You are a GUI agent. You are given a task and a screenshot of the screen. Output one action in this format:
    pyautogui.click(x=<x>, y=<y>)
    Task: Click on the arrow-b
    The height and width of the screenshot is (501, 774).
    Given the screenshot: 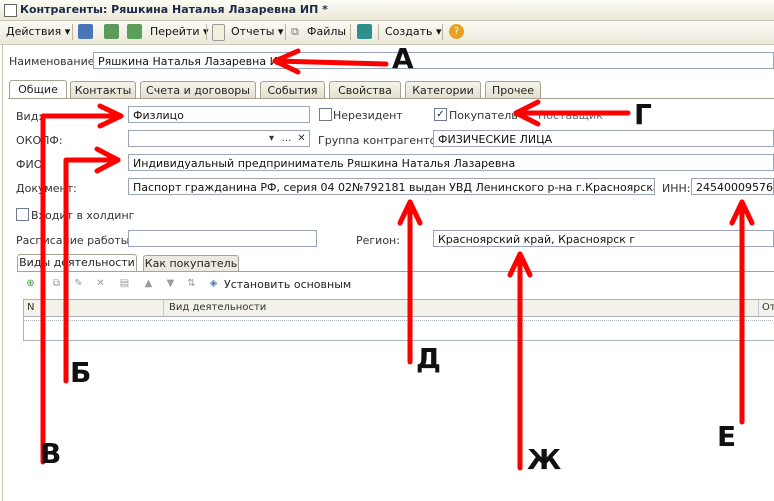 What is the action you would take?
    pyautogui.click(x=92, y=270)
    